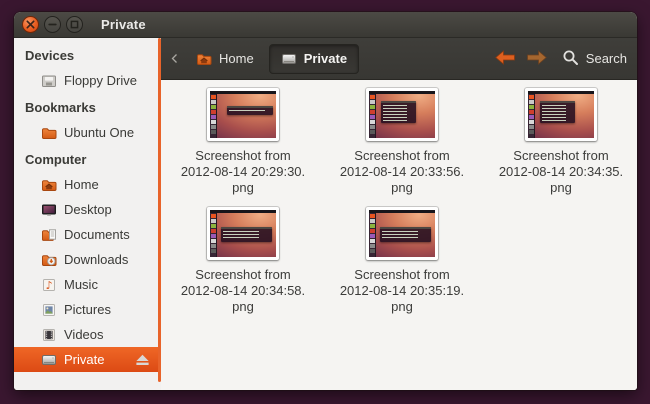 This screenshot has width=650, height=404. Describe the element at coordinates (402, 172) in the screenshot. I see `file-name: Screenshot from 2012-08-14 20:33:56. png` at that location.